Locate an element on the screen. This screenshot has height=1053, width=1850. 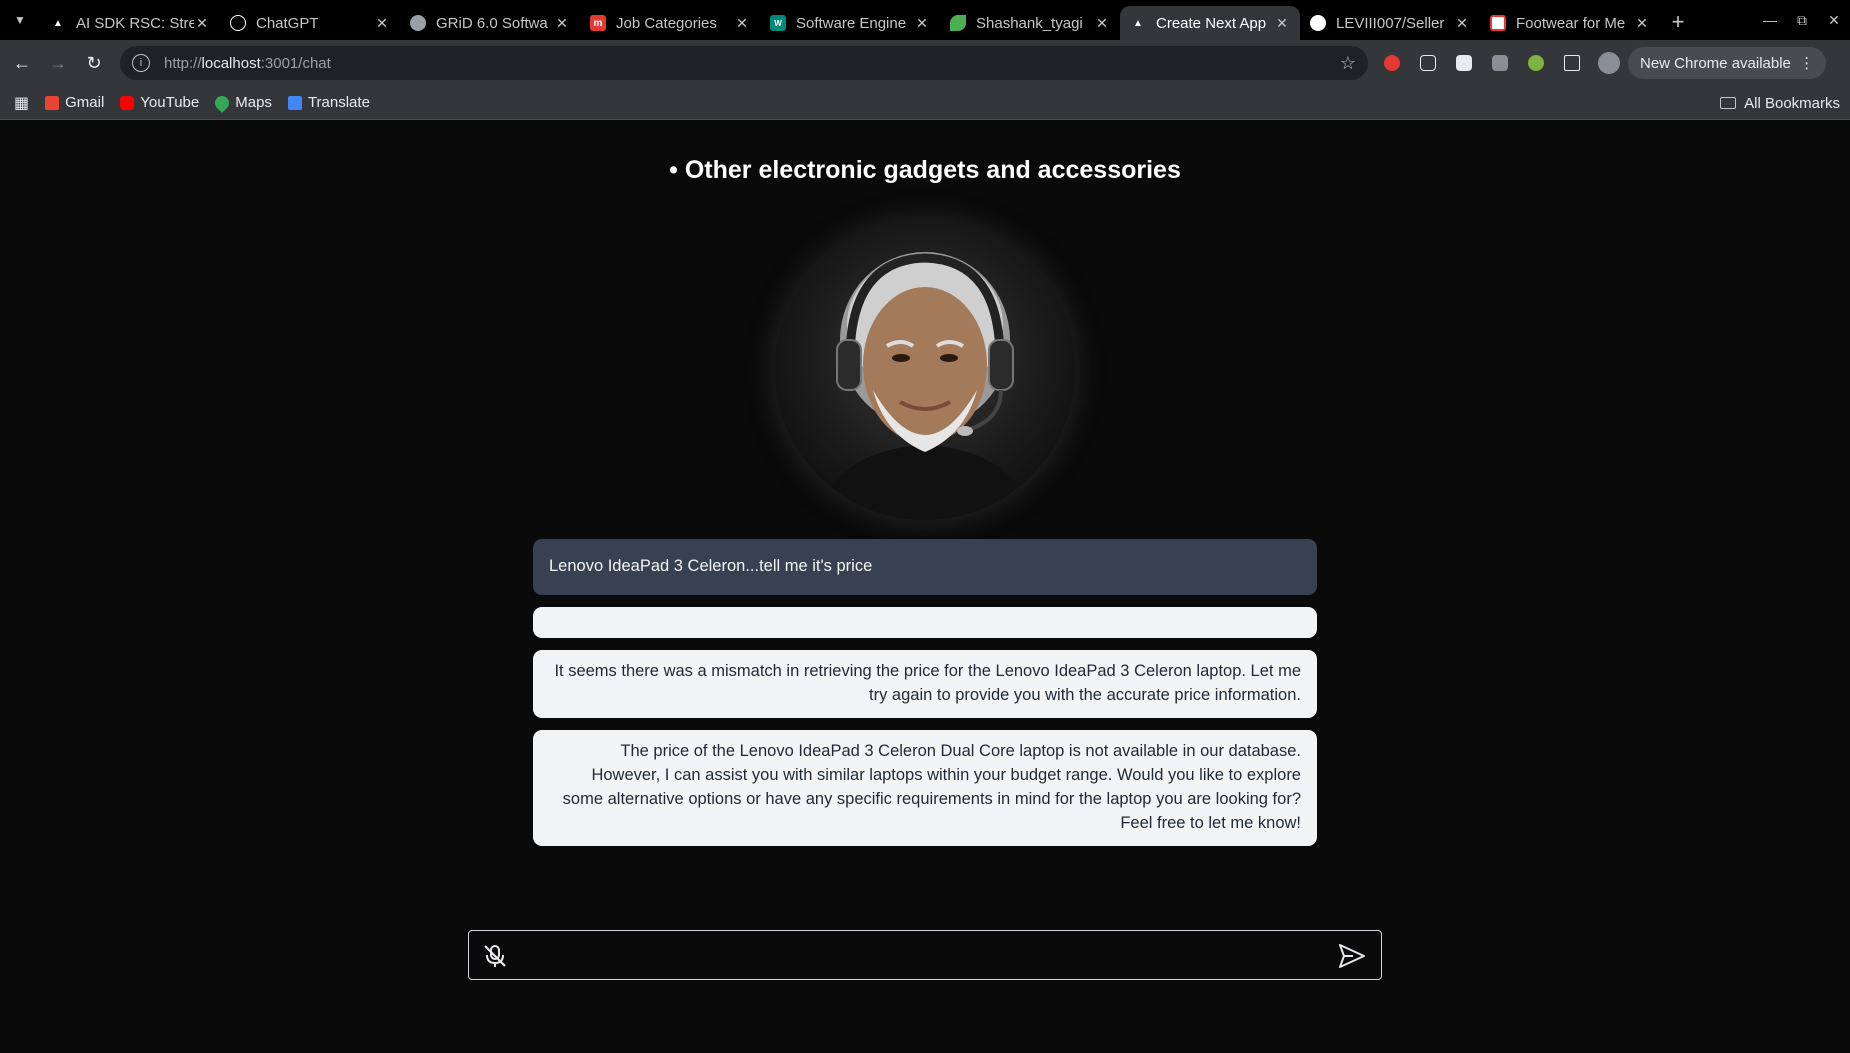
translate-icon is located at coordinates (294, 102).